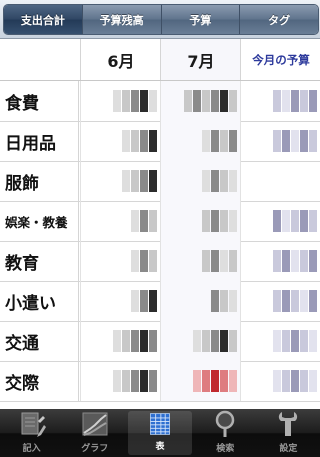  Describe the element at coordinates (39, 301) in the screenshot. I see `row-label: 小遣い` at that location.